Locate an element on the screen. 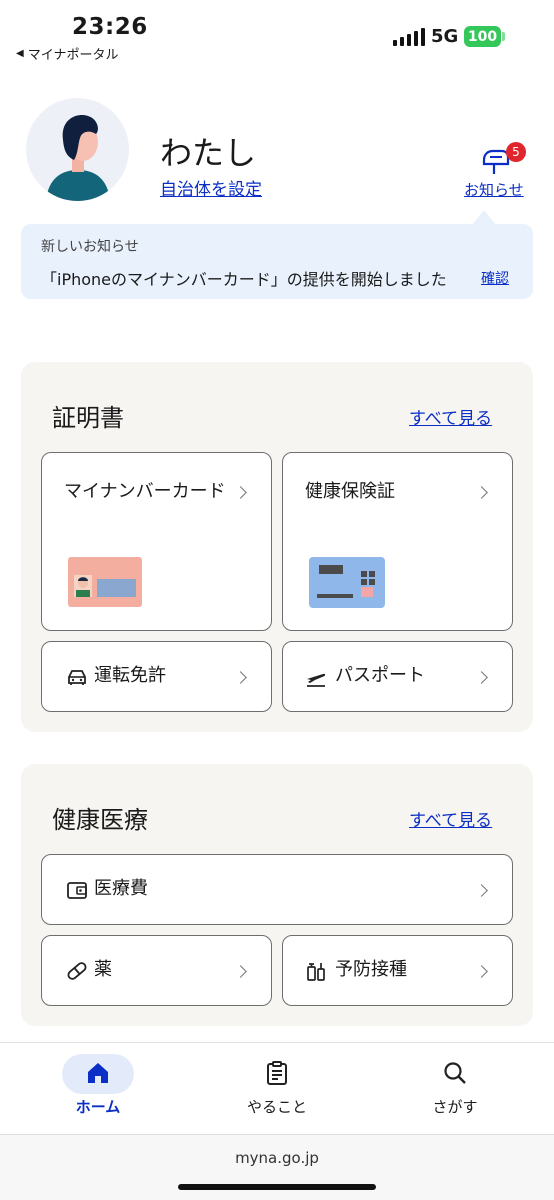  notice-confirm-link: 確認 is located at coordinates (495, 278).